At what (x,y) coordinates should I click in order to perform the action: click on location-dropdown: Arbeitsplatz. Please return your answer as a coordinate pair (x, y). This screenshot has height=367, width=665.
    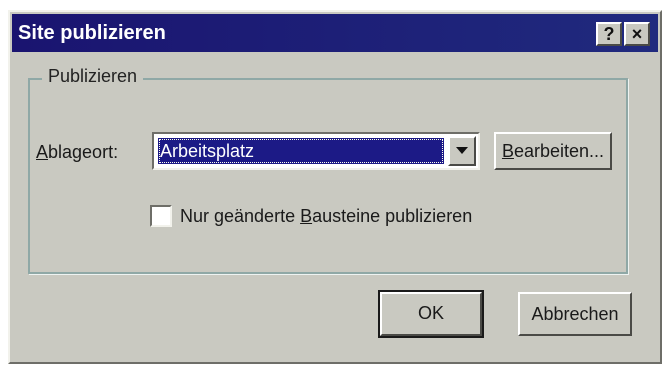
    Looking at the image, I should click on (316, 151).